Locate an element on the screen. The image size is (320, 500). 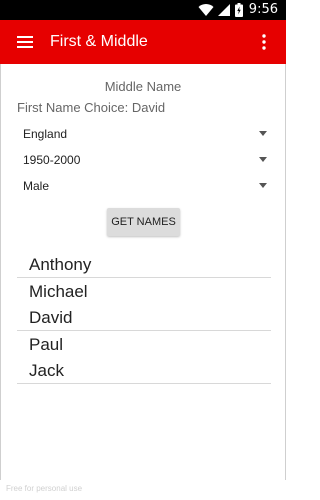
page-subtitle: Middle Name is located at coordinates (143, 86).